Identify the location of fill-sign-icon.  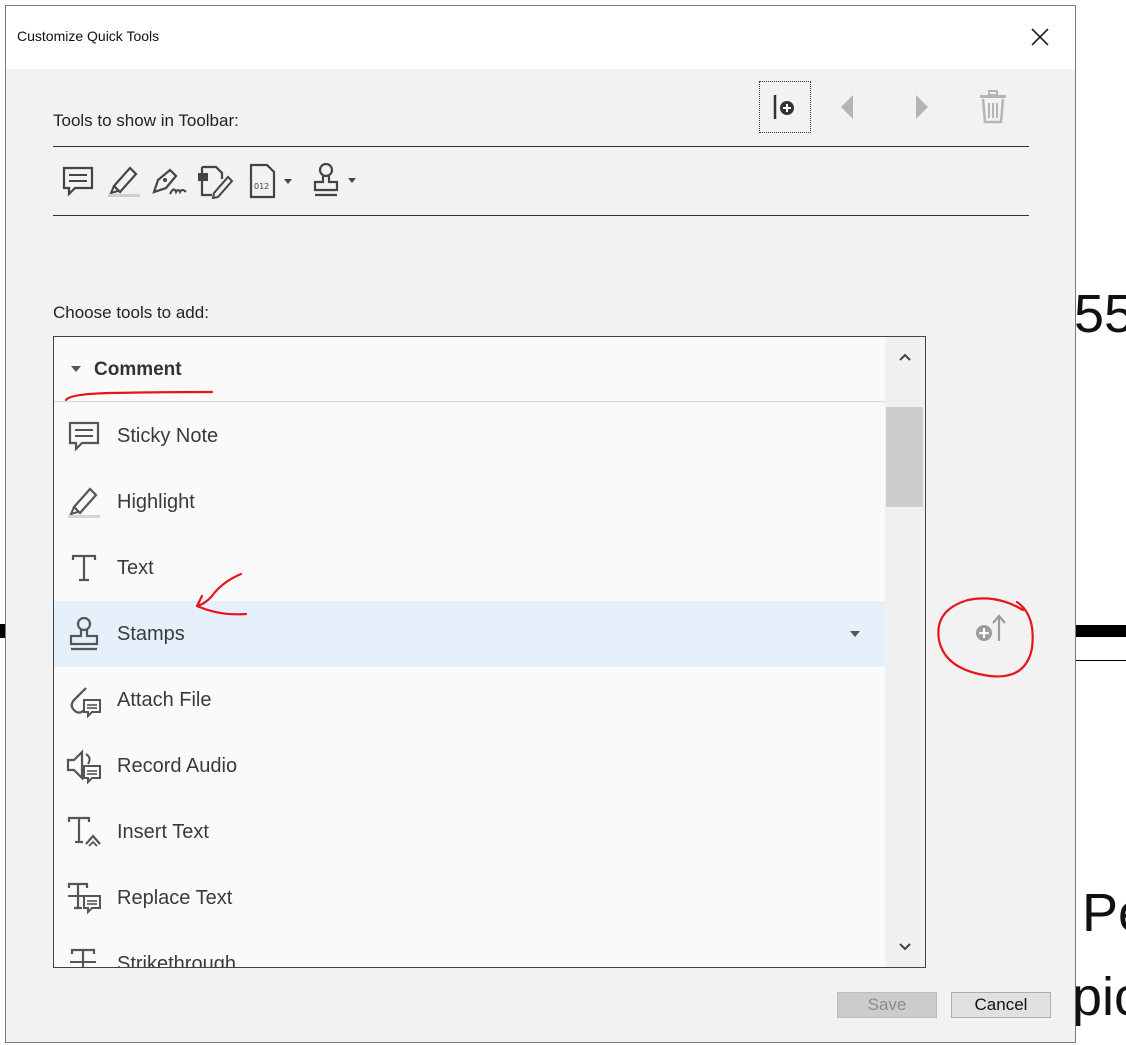
(216, 182).